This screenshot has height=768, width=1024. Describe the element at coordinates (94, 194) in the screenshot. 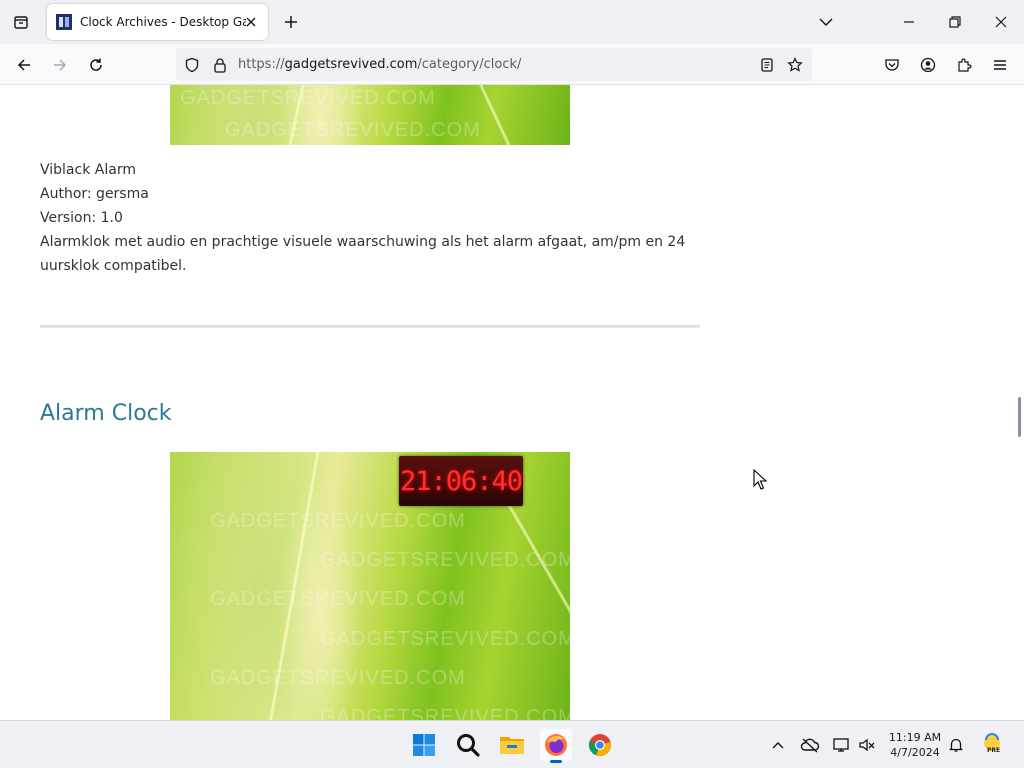

I see `post-author: Author: gersma` at that location.